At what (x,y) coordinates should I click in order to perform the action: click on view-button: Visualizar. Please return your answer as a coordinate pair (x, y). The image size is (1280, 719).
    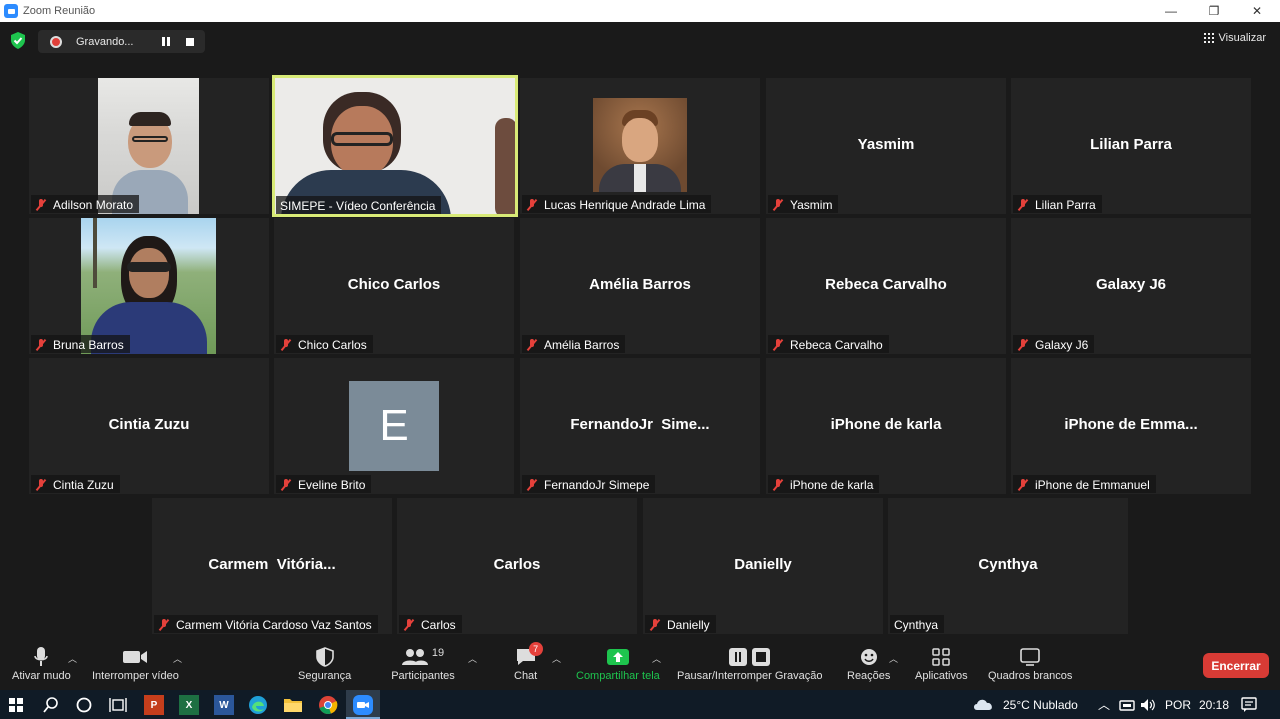
    Looking at the image, I should click on (1235, 38).